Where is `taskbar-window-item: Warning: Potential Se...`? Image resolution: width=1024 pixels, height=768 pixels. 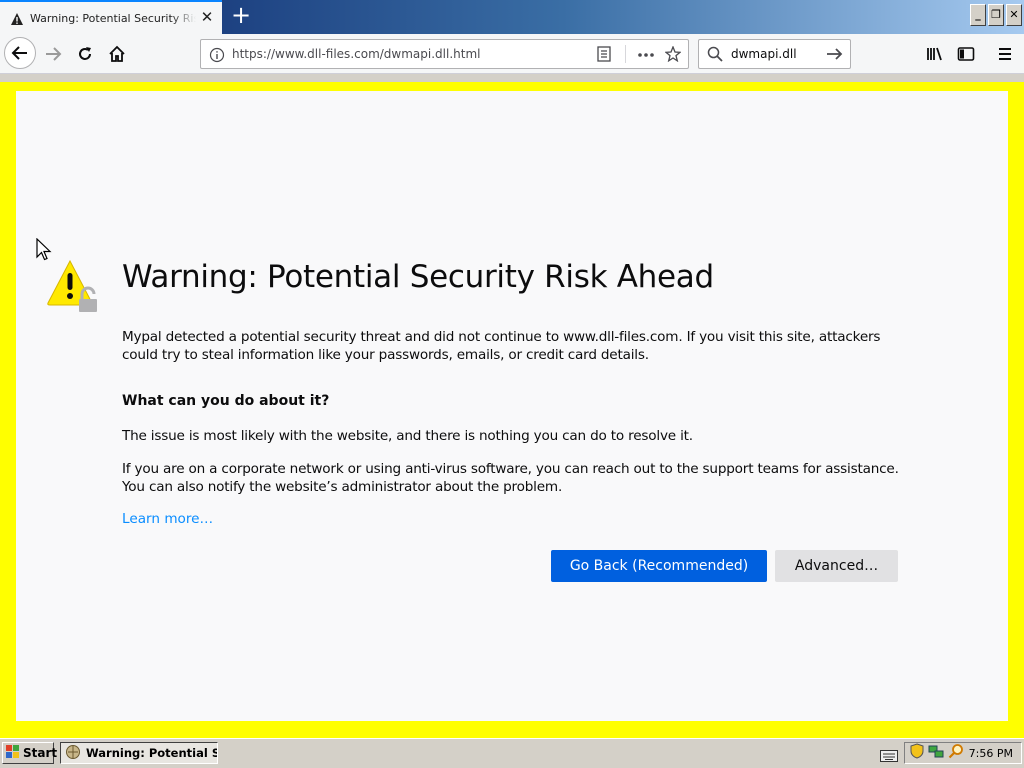
taskbar-window-item: Warning: Potential Se... is located at coordinates (139, 753).